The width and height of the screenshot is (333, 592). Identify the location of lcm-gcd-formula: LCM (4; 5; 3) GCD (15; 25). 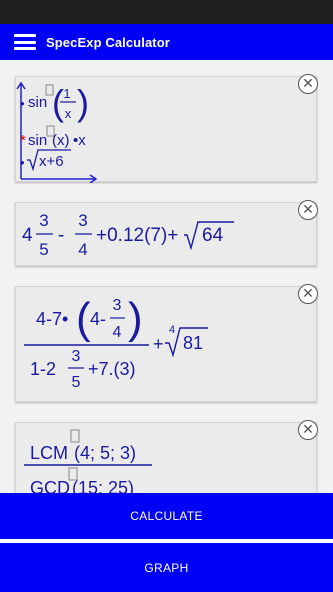
(88, 461).